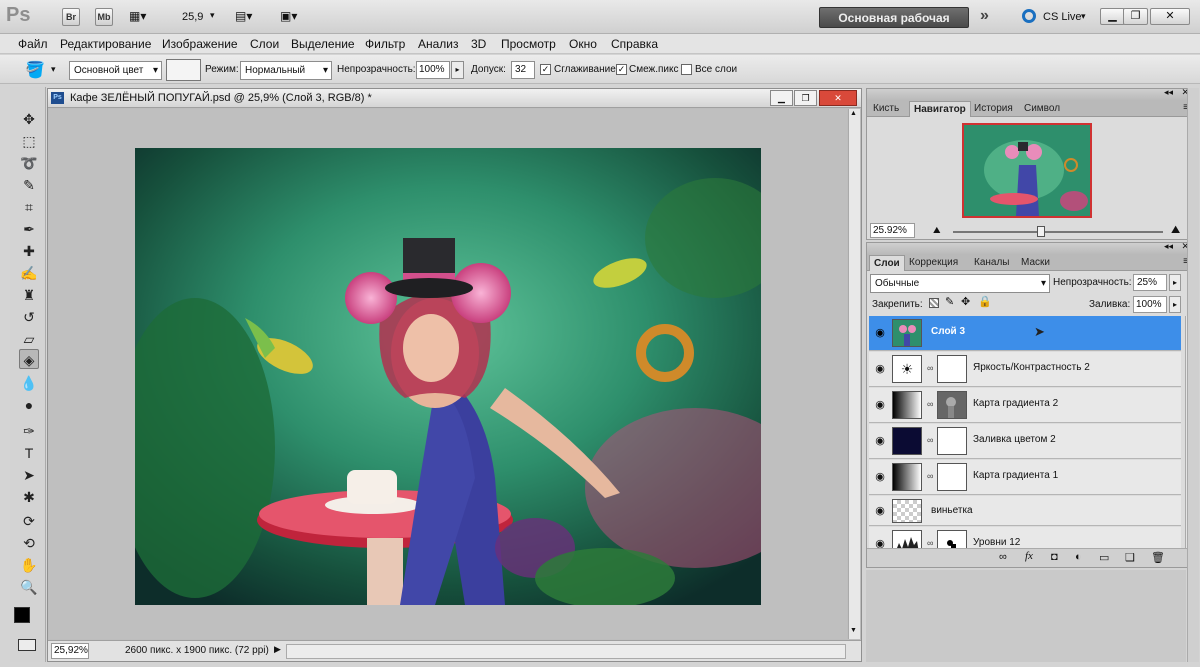 This screenshot has height=667, width=1200. I want to click on opacity-input: 100%, so click(433, 70).